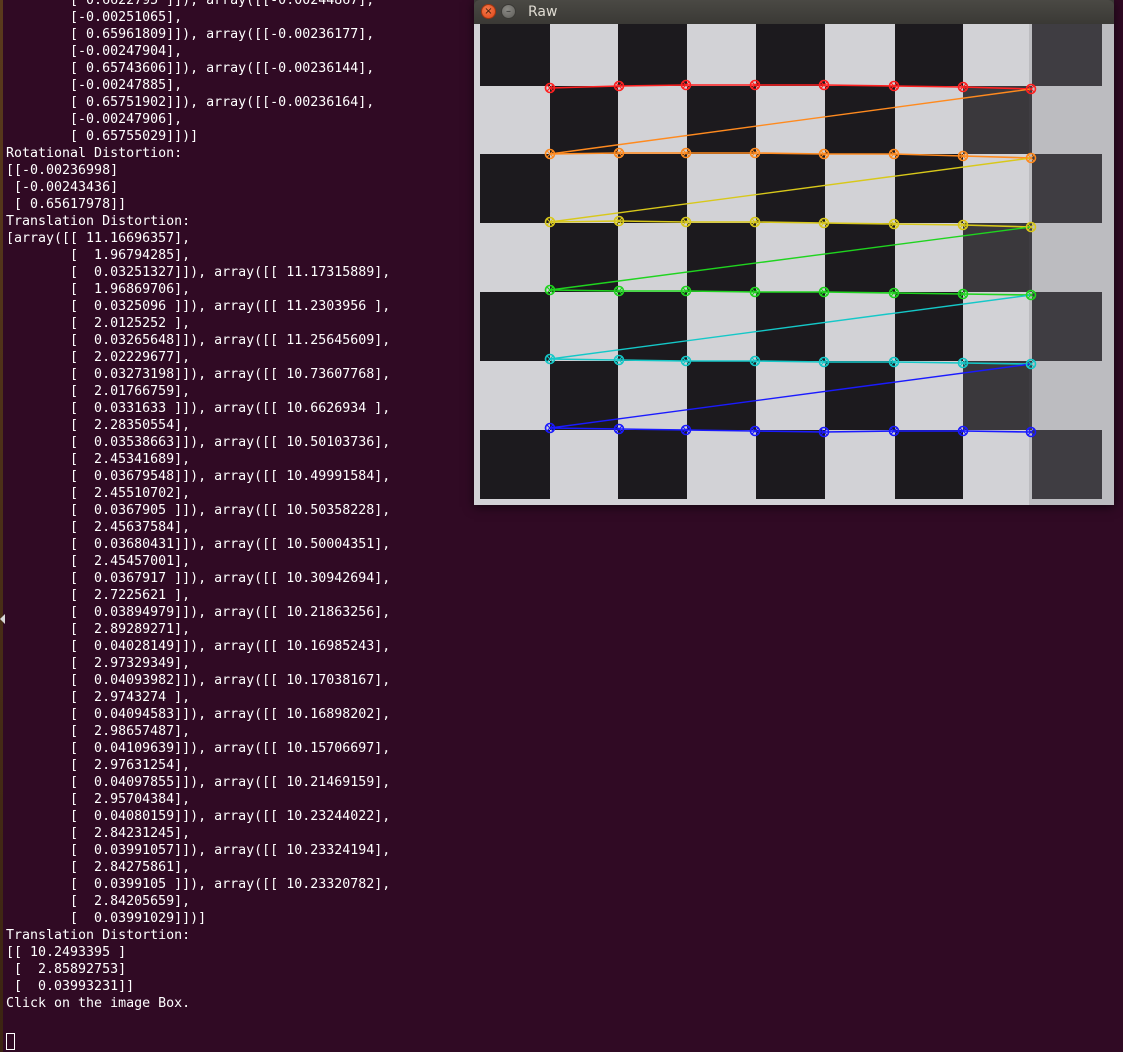  What do you see at coordinates (488, 11) in the screenshot?
I see `close-icon: ×` at bounding box center [488, 11].